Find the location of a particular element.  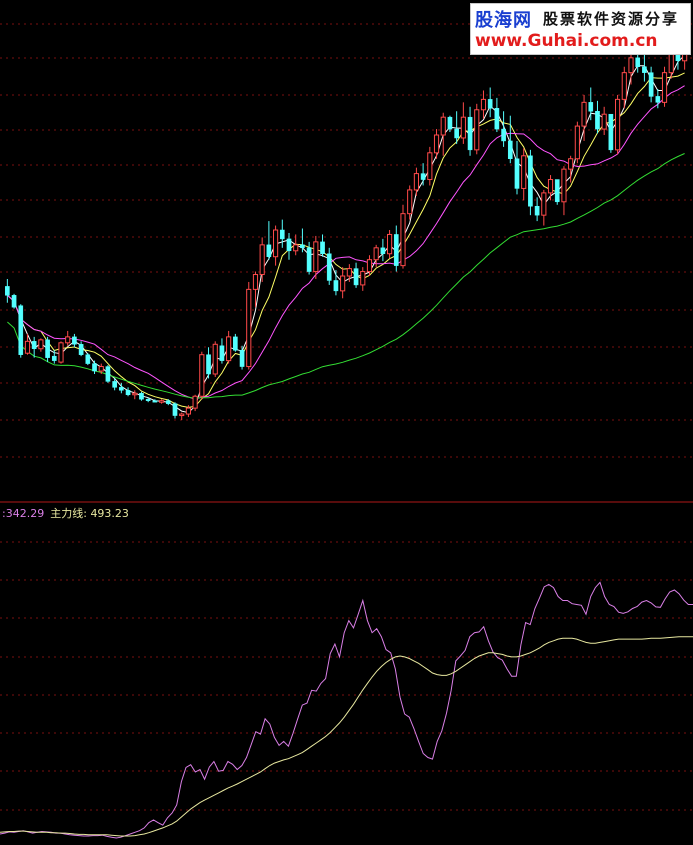

watermark: 股海网 股票软件资源分享 www.Guhai.com.cn is located at coordinates (580, 29).